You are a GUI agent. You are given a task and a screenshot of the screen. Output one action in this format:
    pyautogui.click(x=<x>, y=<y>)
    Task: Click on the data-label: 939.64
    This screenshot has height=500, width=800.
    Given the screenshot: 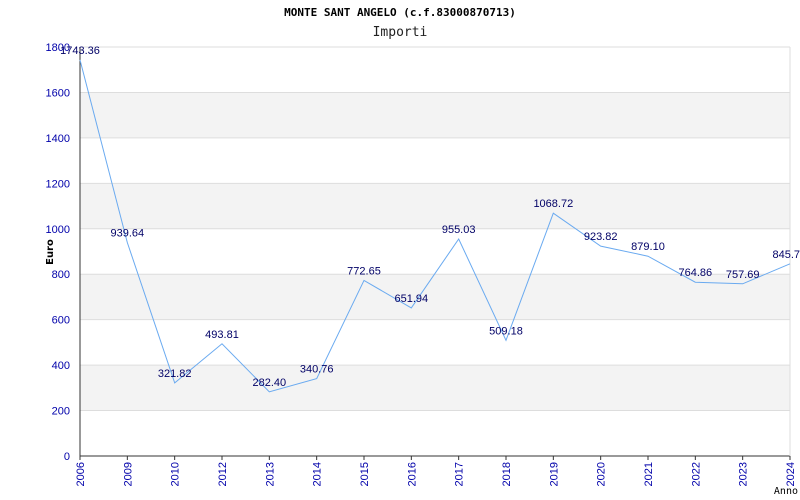 What is the action you would take?
    pyautogui.click(x=128, y=233)
    